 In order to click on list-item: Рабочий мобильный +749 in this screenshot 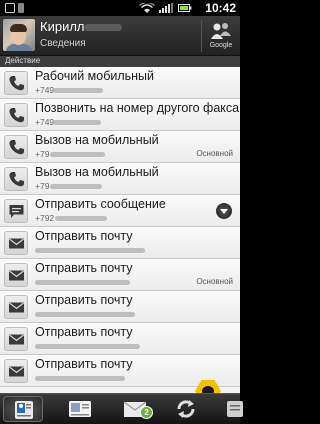, I will do `click(120, 83)`.